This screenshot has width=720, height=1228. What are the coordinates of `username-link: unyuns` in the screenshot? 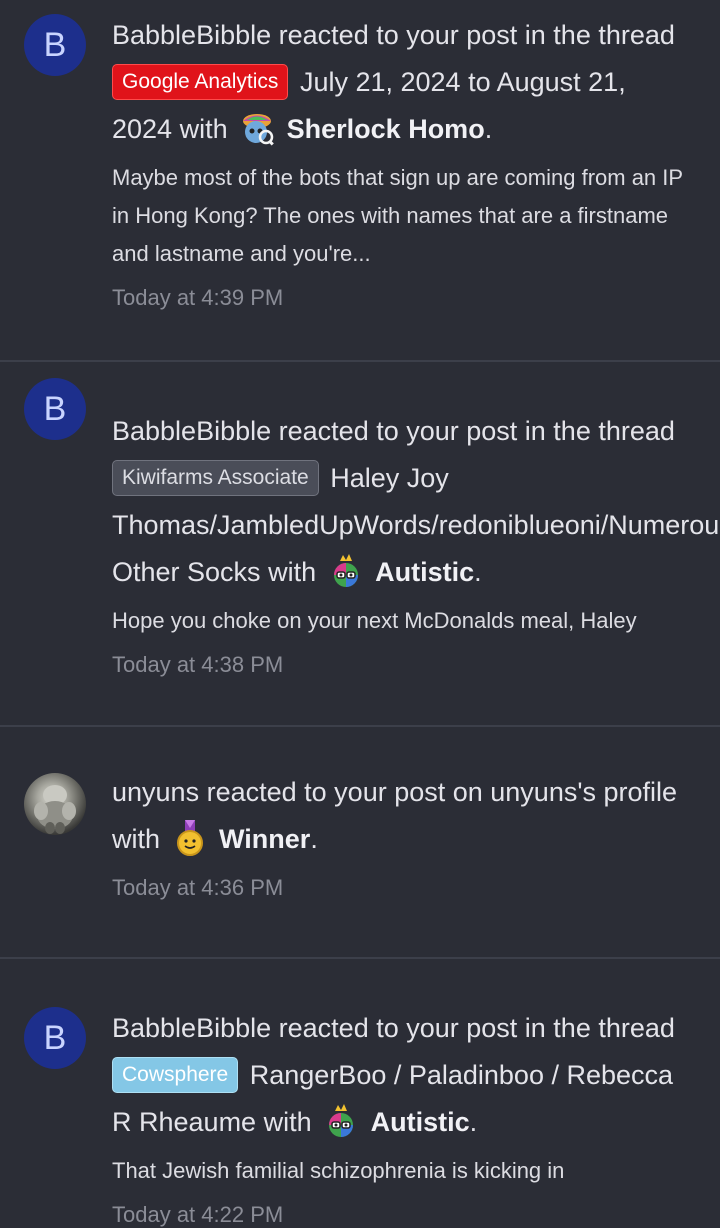 It's located at (155, 792).